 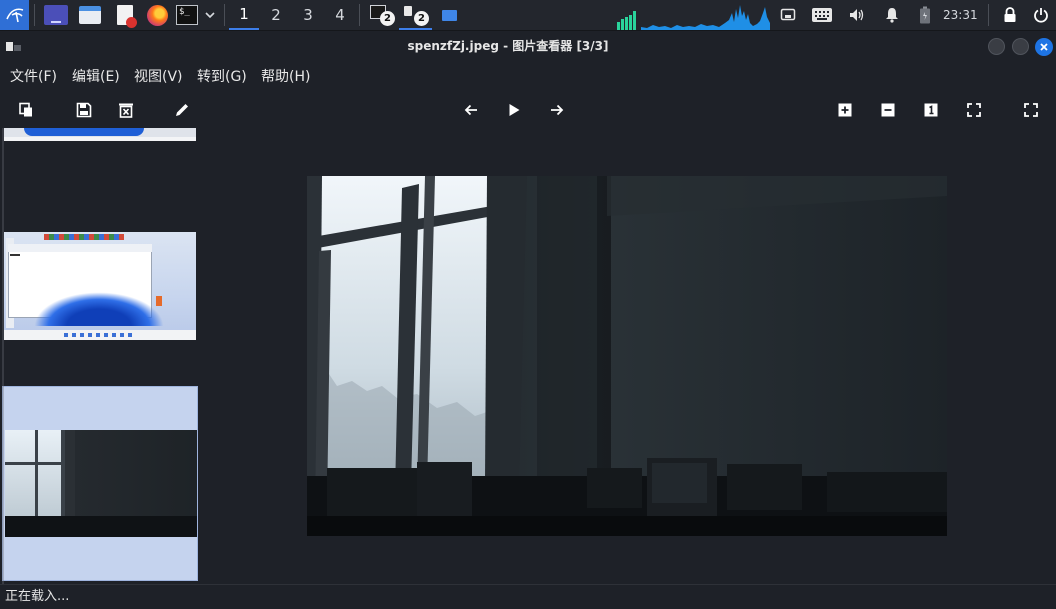 I want to click on edit-pencil-icon, so click(x=182, y=110).